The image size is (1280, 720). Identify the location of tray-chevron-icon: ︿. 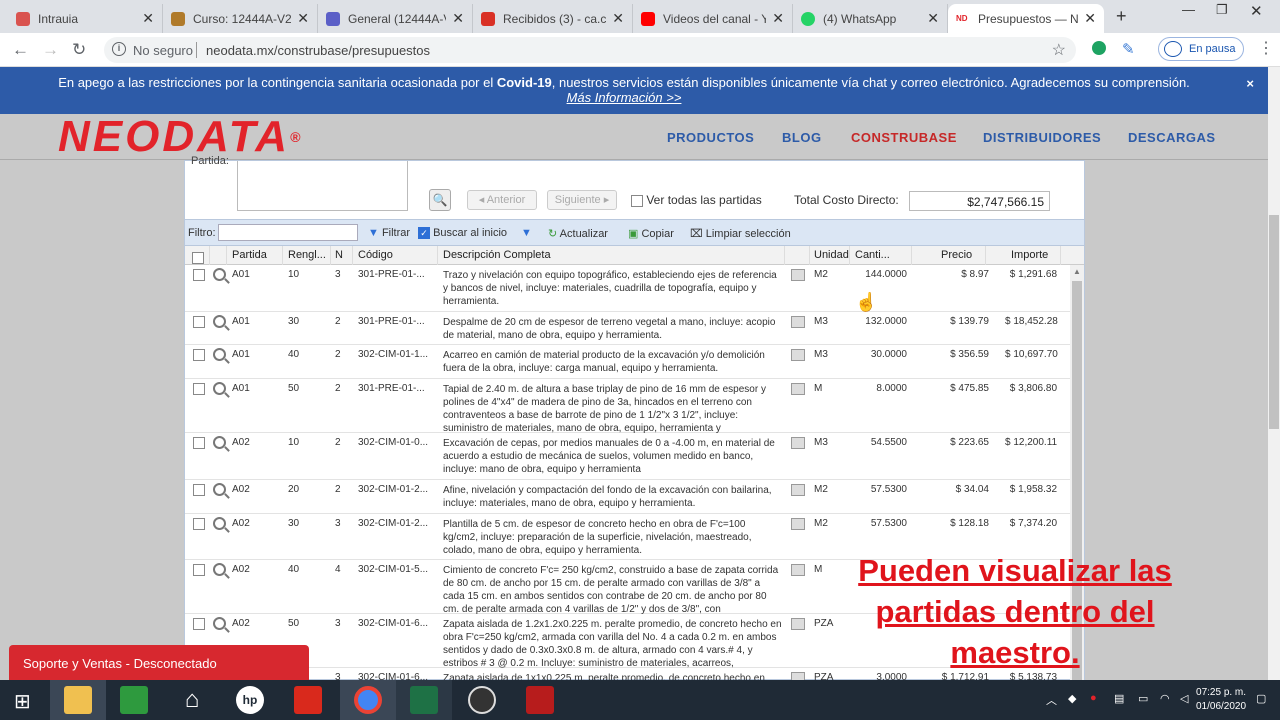
(1051, 700).